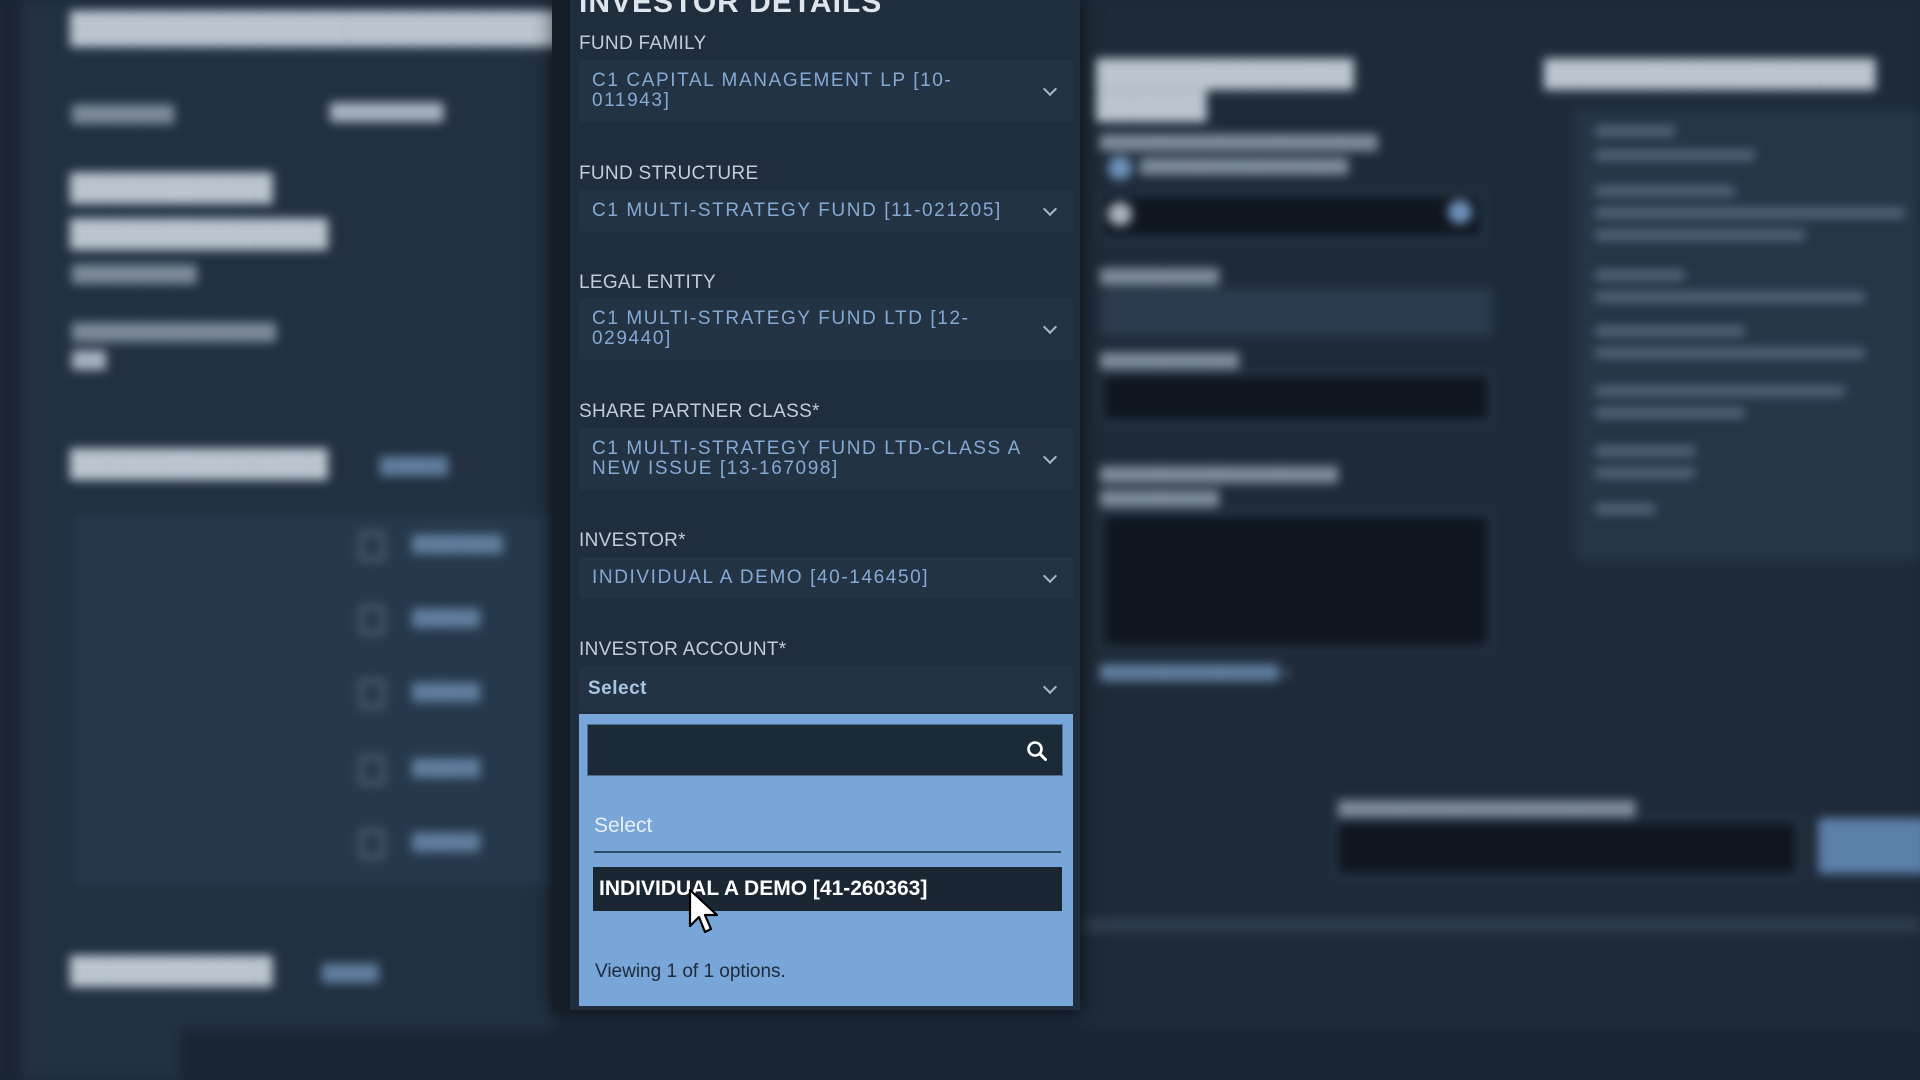 This screenshot has height=1080, width=1920. Describe the element at coordinates (174, 332) in the screenshot. I see `background-text: ██████████████████` at that location.